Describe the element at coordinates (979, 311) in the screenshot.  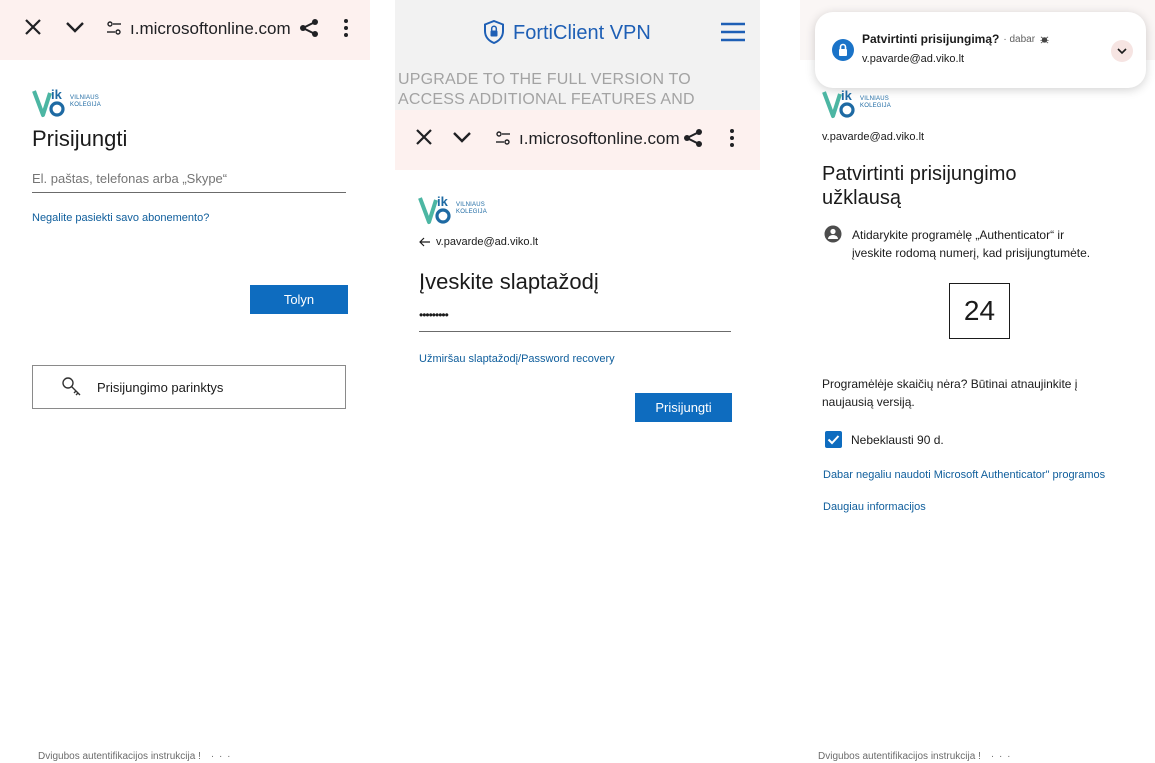
I see `verification-number: 24` at that location.